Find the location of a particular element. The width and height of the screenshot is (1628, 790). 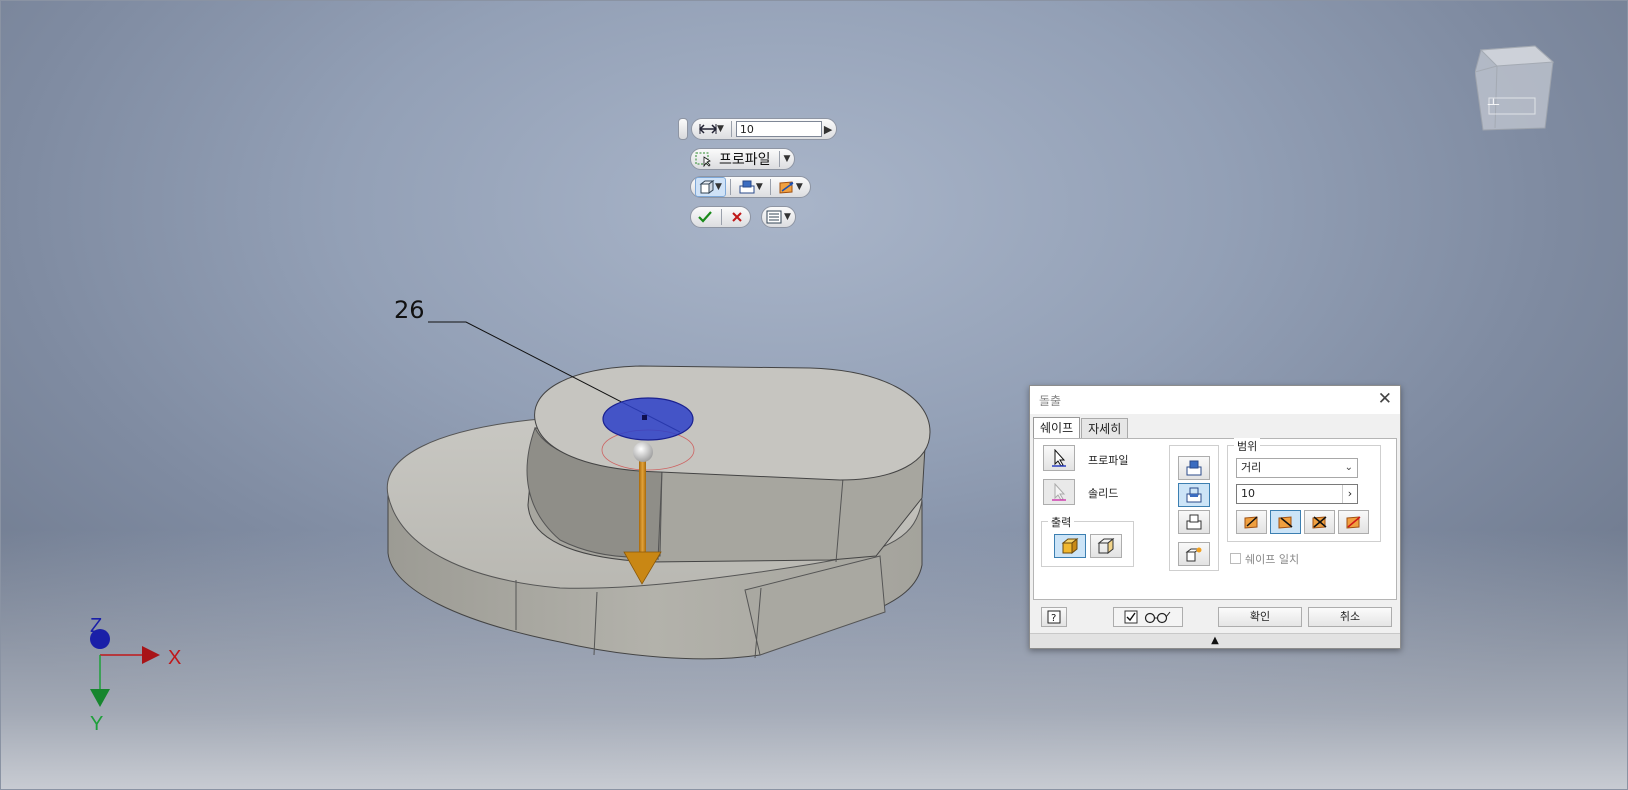

solid-selector-button is located at coordinates (1059, 492).